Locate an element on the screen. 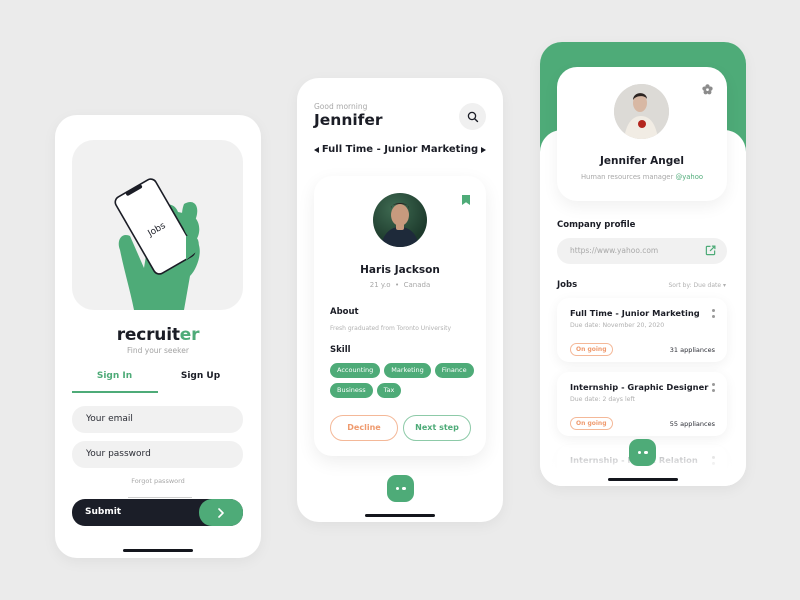 The image size is (800, 600). profile-avatar is located at coordinates (641, 111).